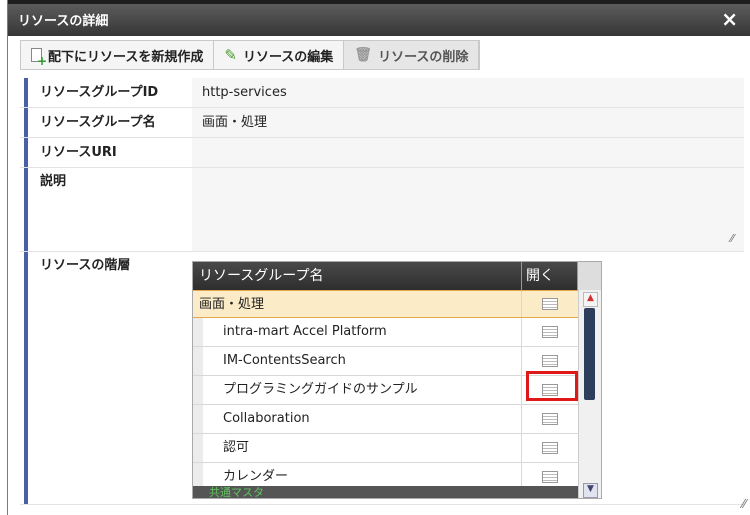  I want to click on table-row: IM-ContentsSearch, so click(385, 361).